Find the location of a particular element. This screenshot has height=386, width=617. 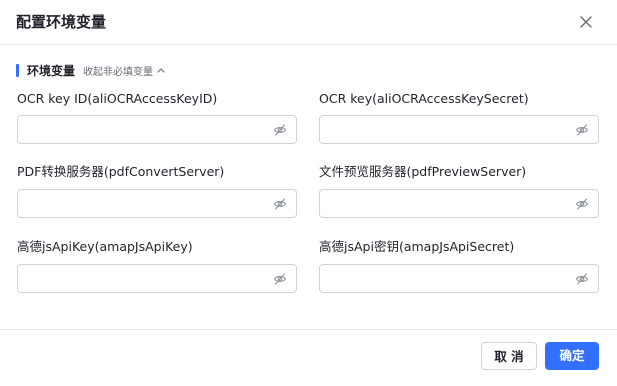

ocr-key-id-field is located at coordinates (157, 129).